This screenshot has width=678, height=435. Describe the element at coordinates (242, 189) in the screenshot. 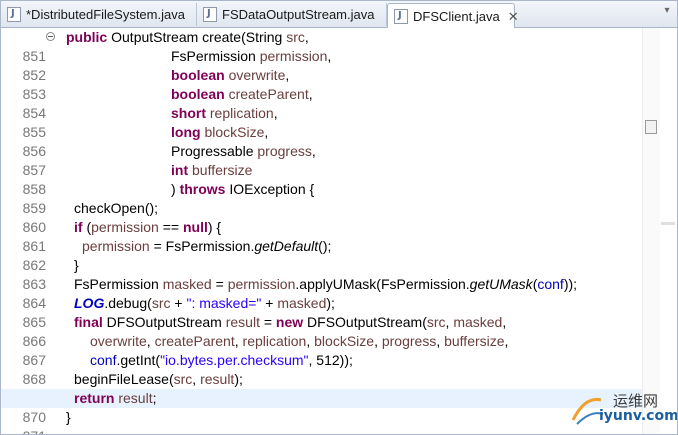

I see `code-text: ) throws IOException {` at that location.